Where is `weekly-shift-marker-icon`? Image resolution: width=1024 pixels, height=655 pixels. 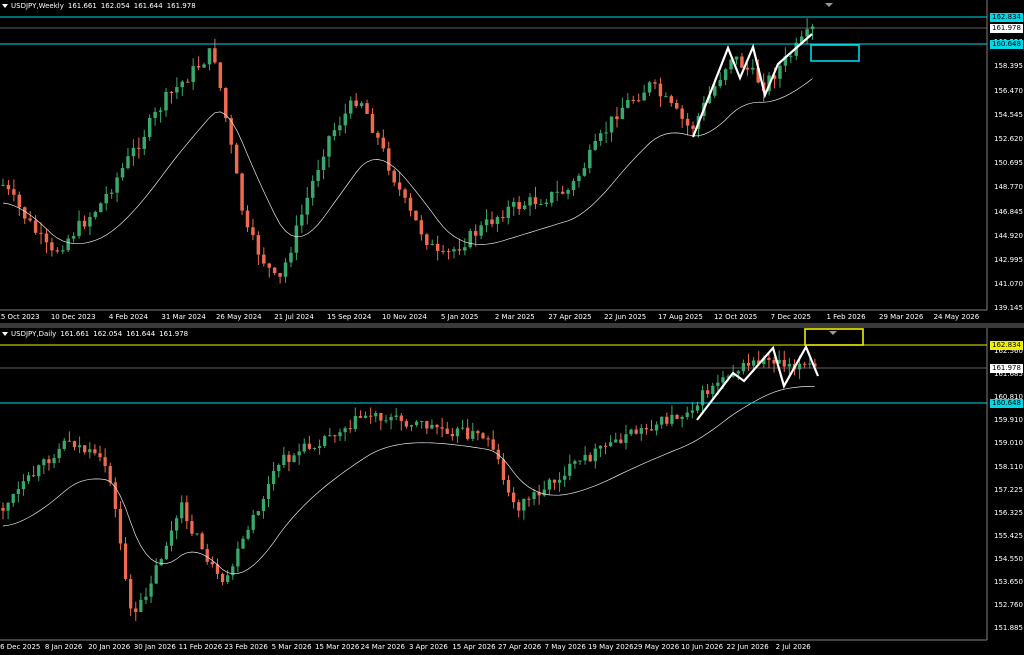
weekly-shift-marker-icon is located at coordinates (829, 5).